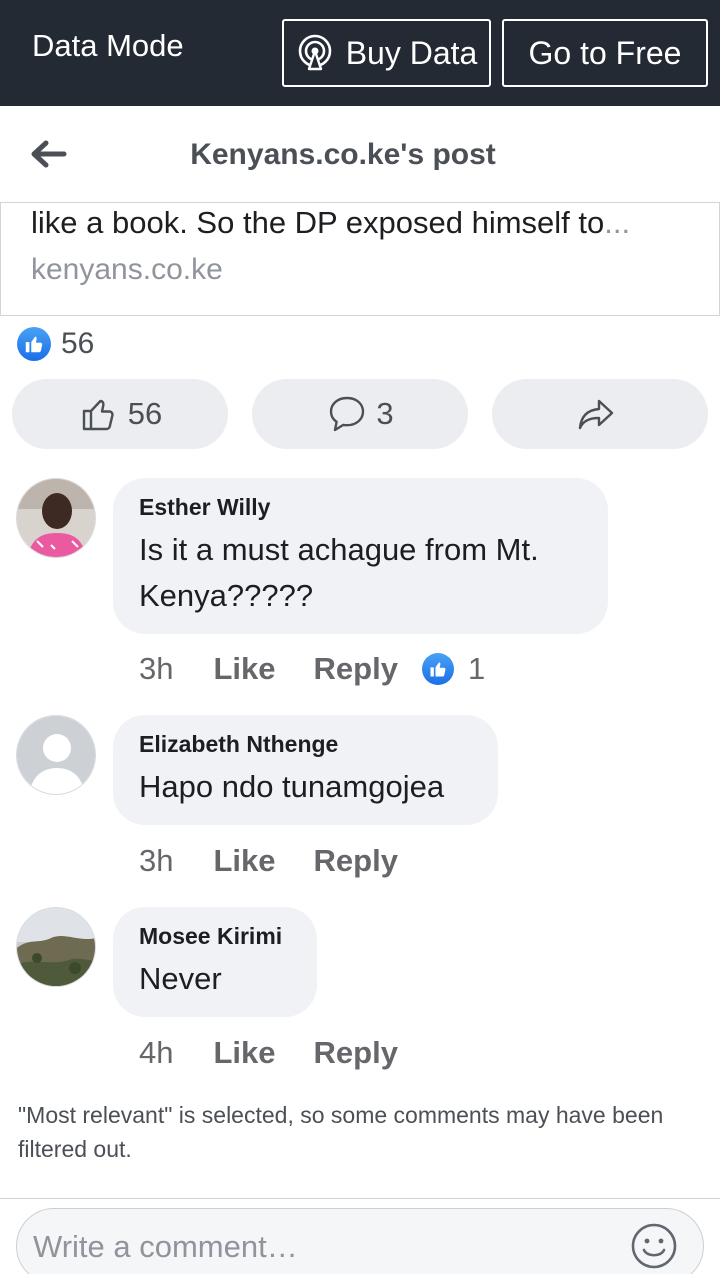  Describe the element at coordinates (323, 1247) in the screenshot. I see `comment-input` at that location.